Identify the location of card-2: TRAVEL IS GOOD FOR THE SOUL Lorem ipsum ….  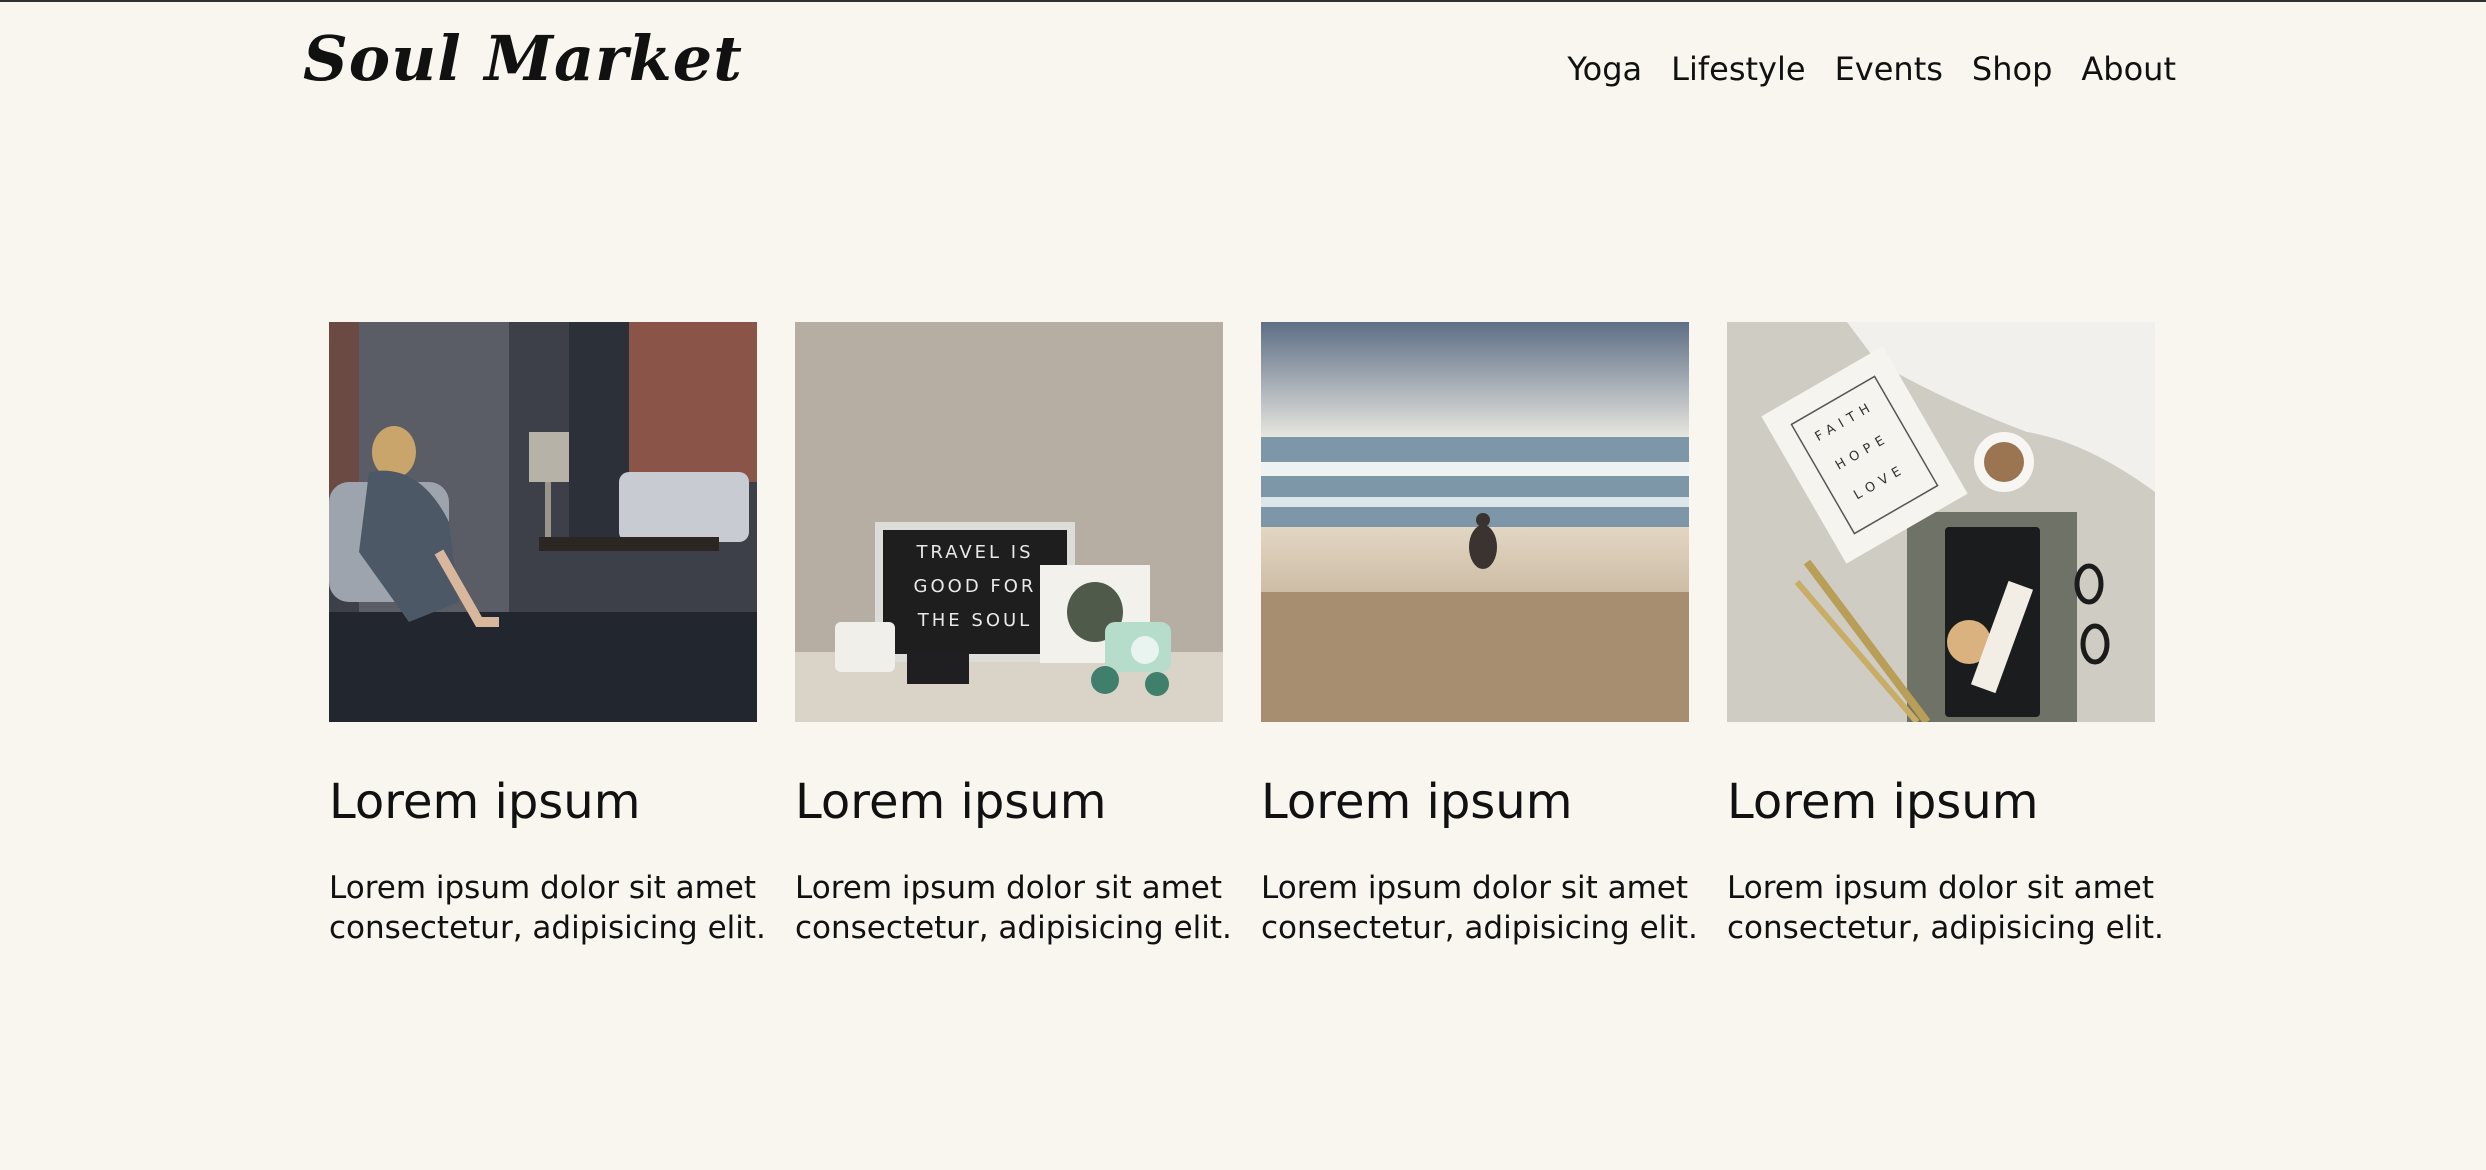
(1013, 634).